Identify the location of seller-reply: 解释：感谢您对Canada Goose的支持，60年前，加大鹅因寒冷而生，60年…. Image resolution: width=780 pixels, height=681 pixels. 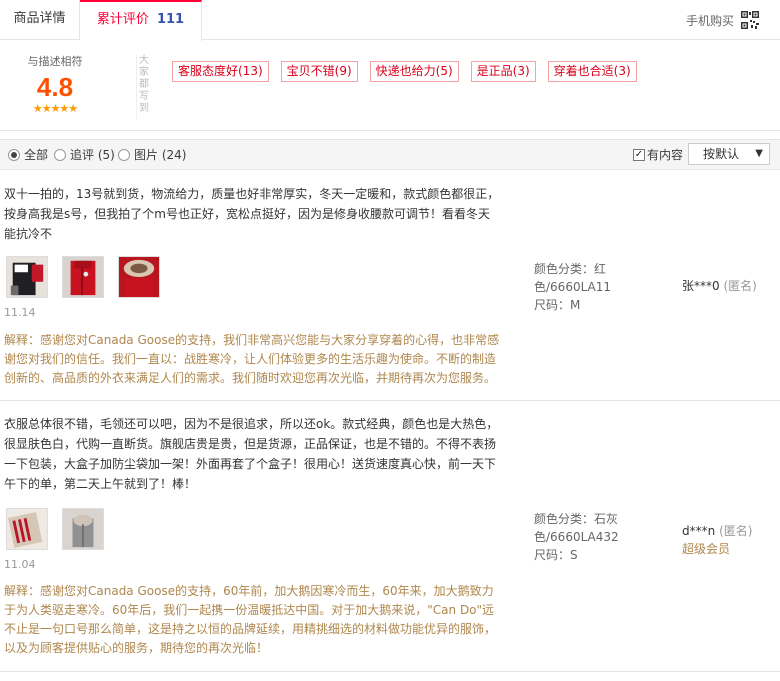
(250, 619).